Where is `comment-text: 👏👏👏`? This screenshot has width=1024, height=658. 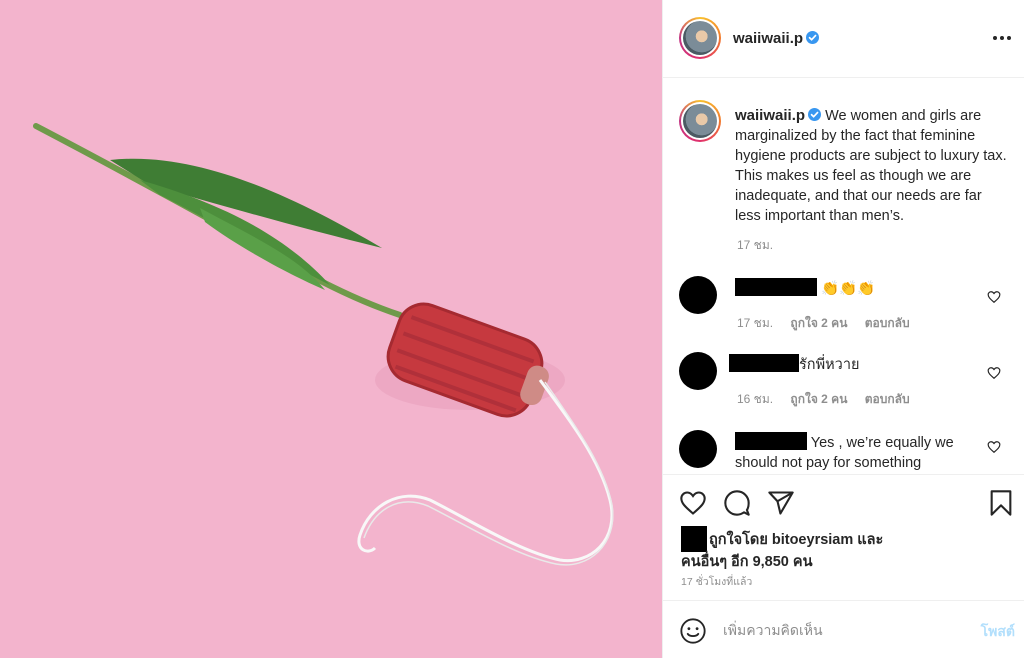
comment-text: 👏👏👏 is located at coordinates (860, 288).